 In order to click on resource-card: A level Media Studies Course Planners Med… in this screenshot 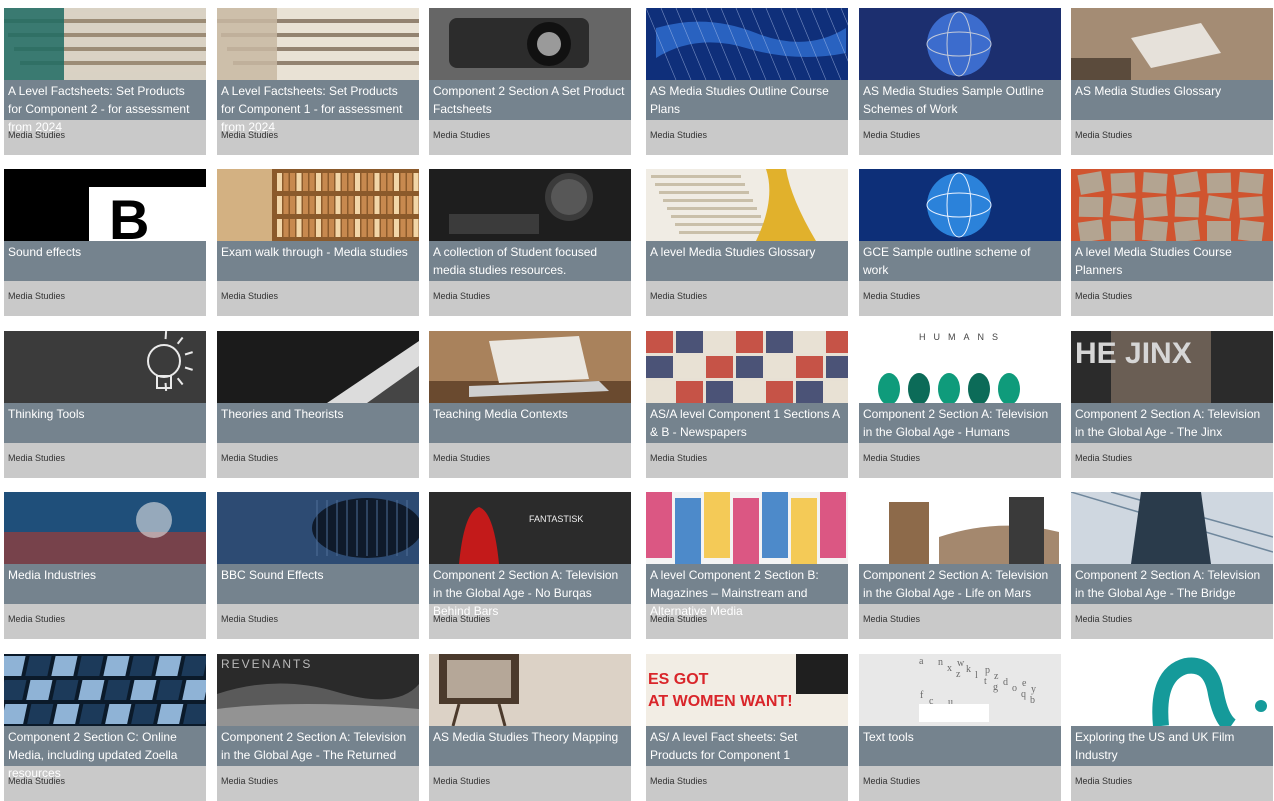, I will do `click(1172, 242)`.